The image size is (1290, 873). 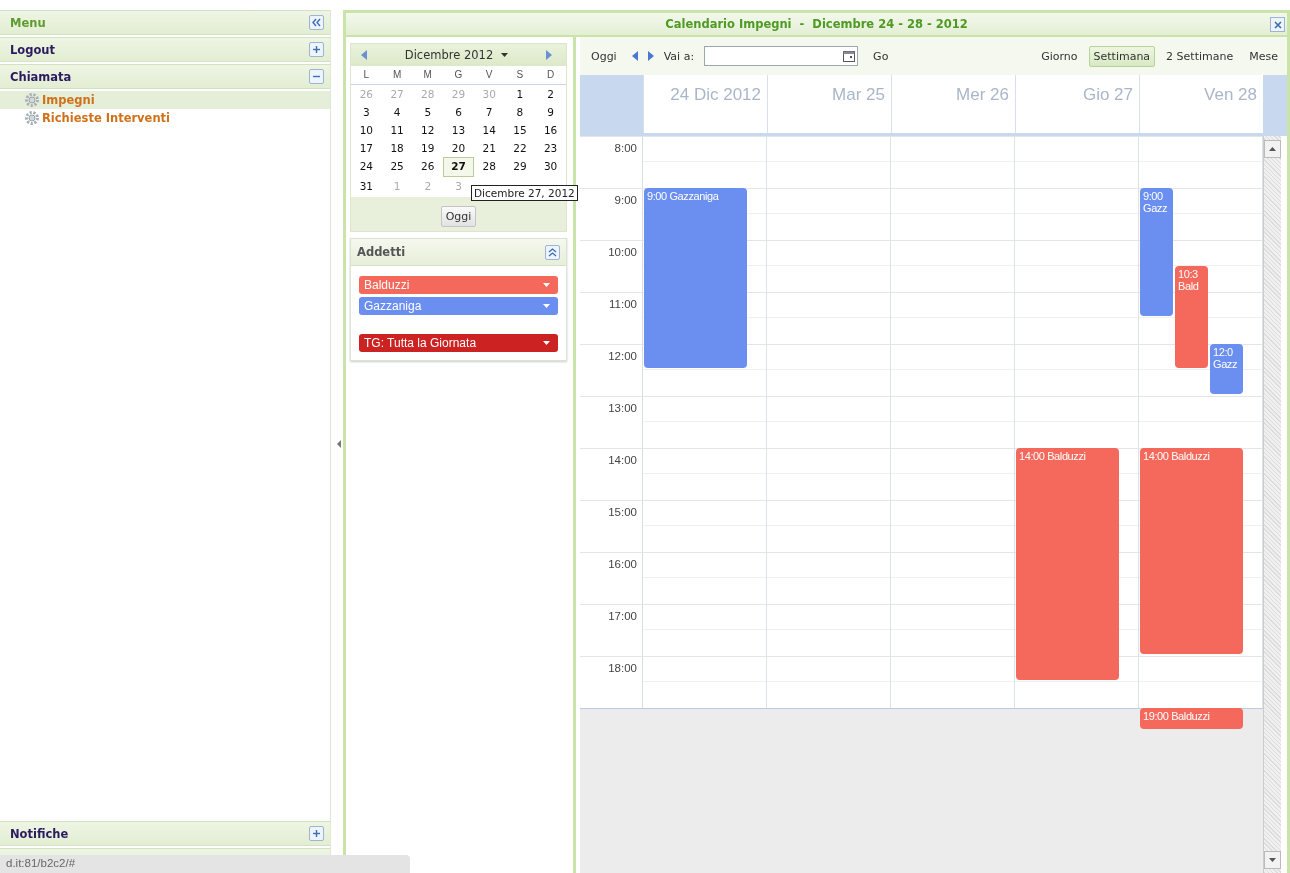 What do you see at coordinates (39, 833) in the screenshot?
I see `section-title: Notifiche` at bounding box center [39, 833].